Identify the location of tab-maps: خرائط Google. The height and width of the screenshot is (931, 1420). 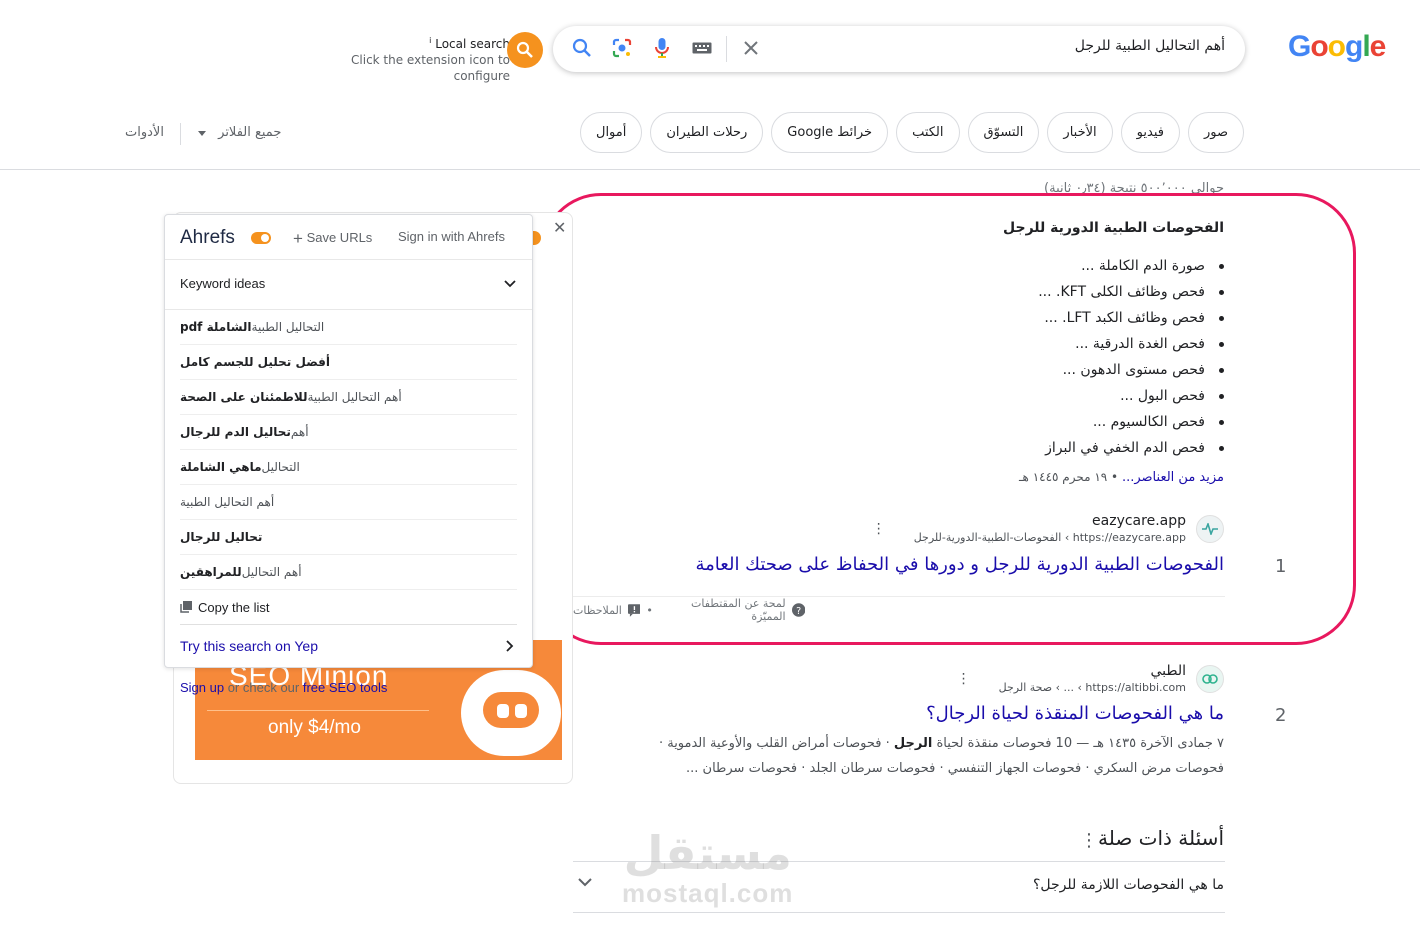
(830, 132).